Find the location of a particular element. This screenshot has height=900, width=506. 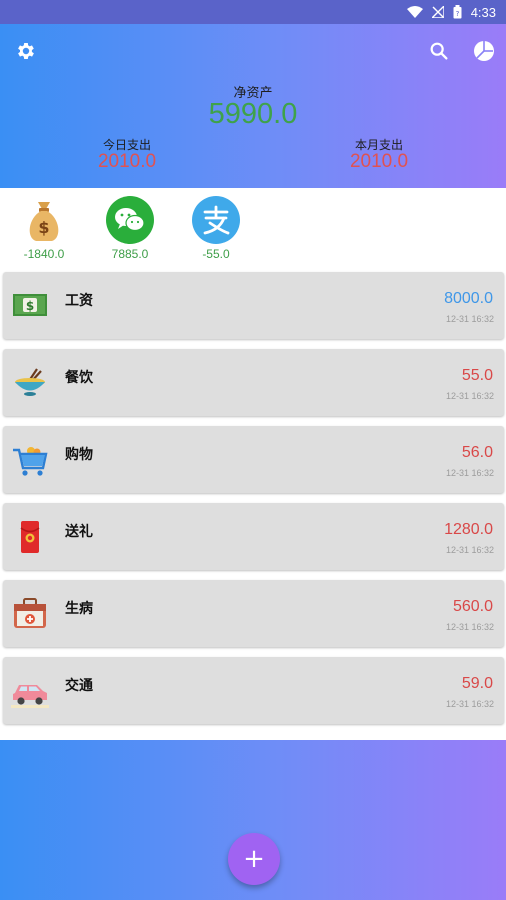

account-cash: $ -1840.0 is located at coordinates (44, 228).